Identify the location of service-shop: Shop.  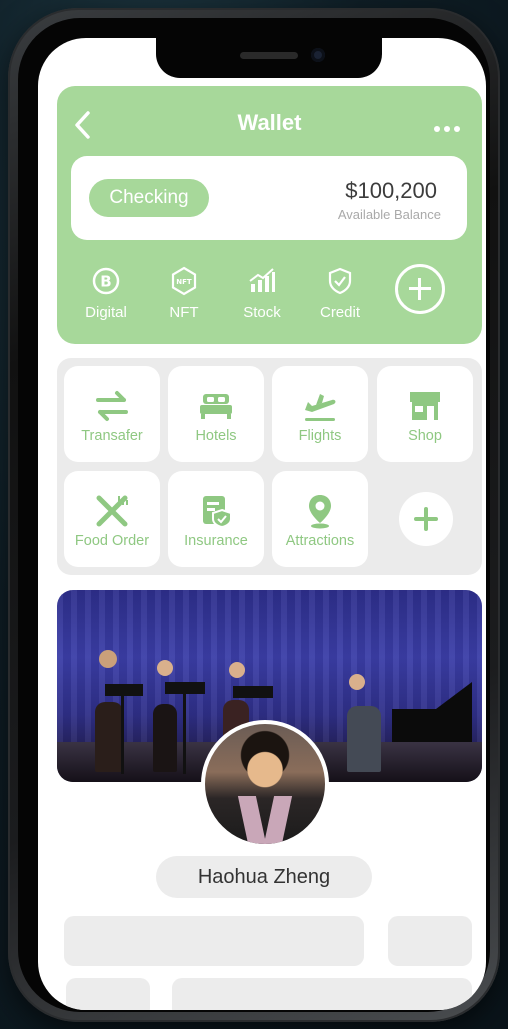
(425, 414).